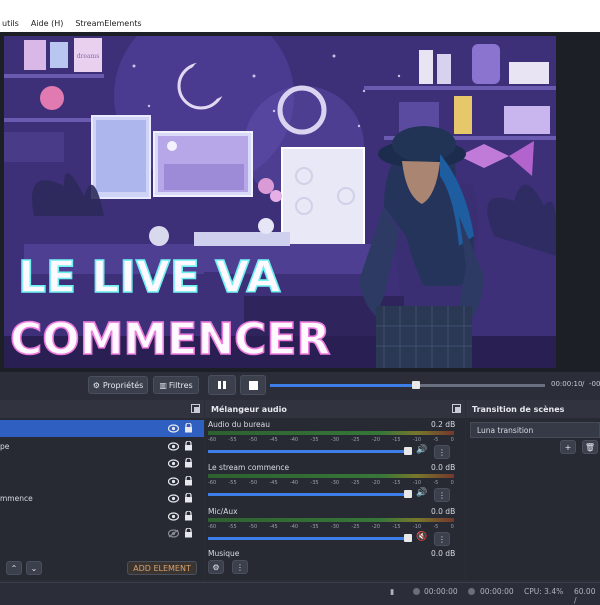  I want to click on seek-handle, so click(415, 385).